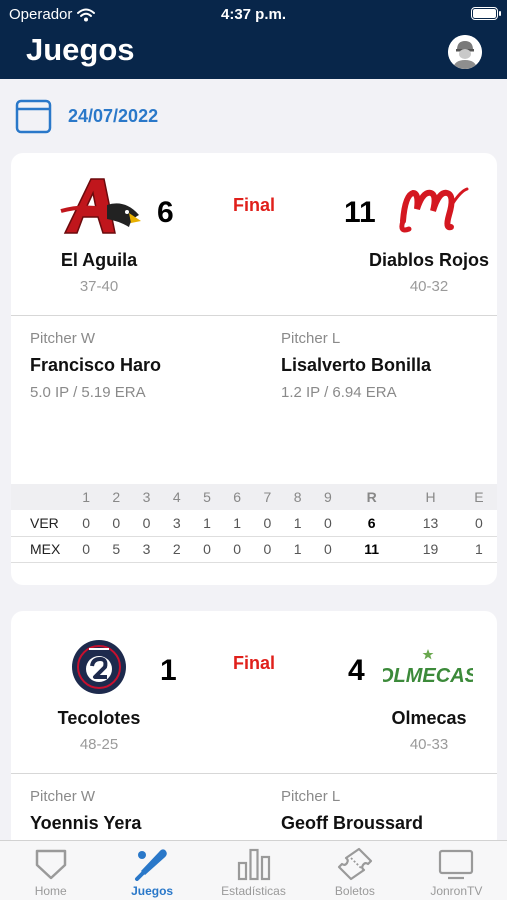 Image resolution: width=507 pixels, height=900 pixels. Describe the element at coordinates (116, 497) in the screenshot. I see `linescore-header-cell: 2` at that location.